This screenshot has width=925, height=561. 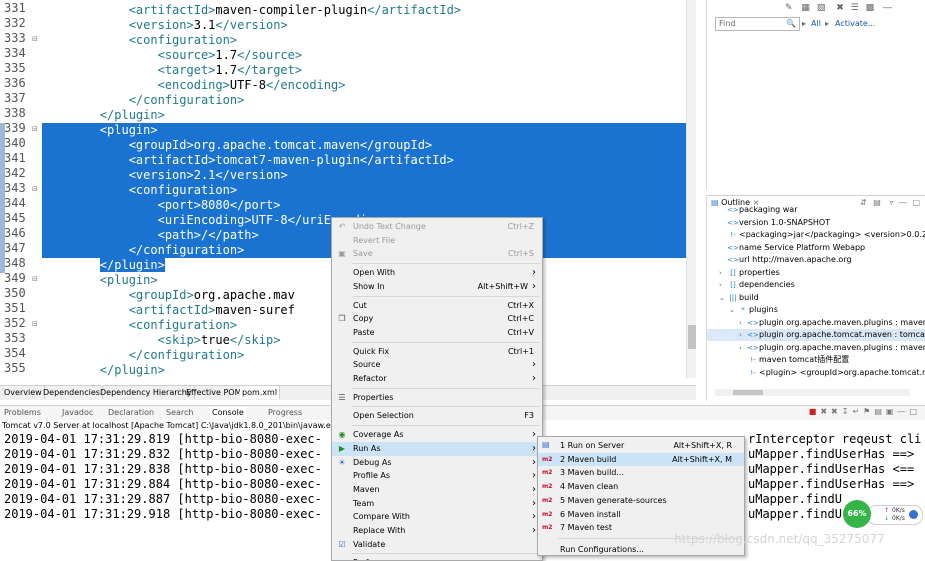 I want to click on outline-node: ›[] properties, so click(x=816, y=273).